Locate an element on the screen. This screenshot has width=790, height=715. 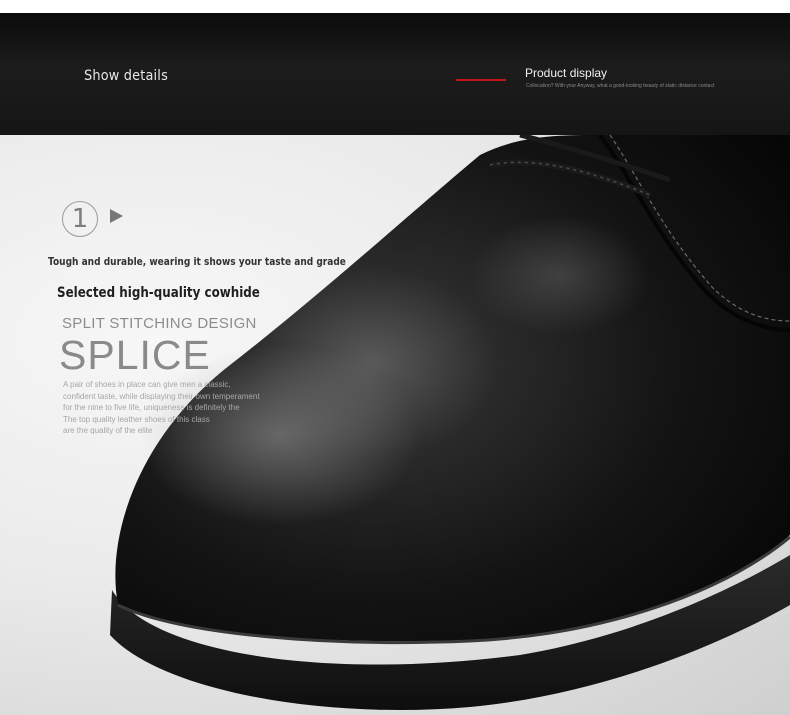
feature-heading: Selected high-quality cowhide is located at coordinates (158, 293).